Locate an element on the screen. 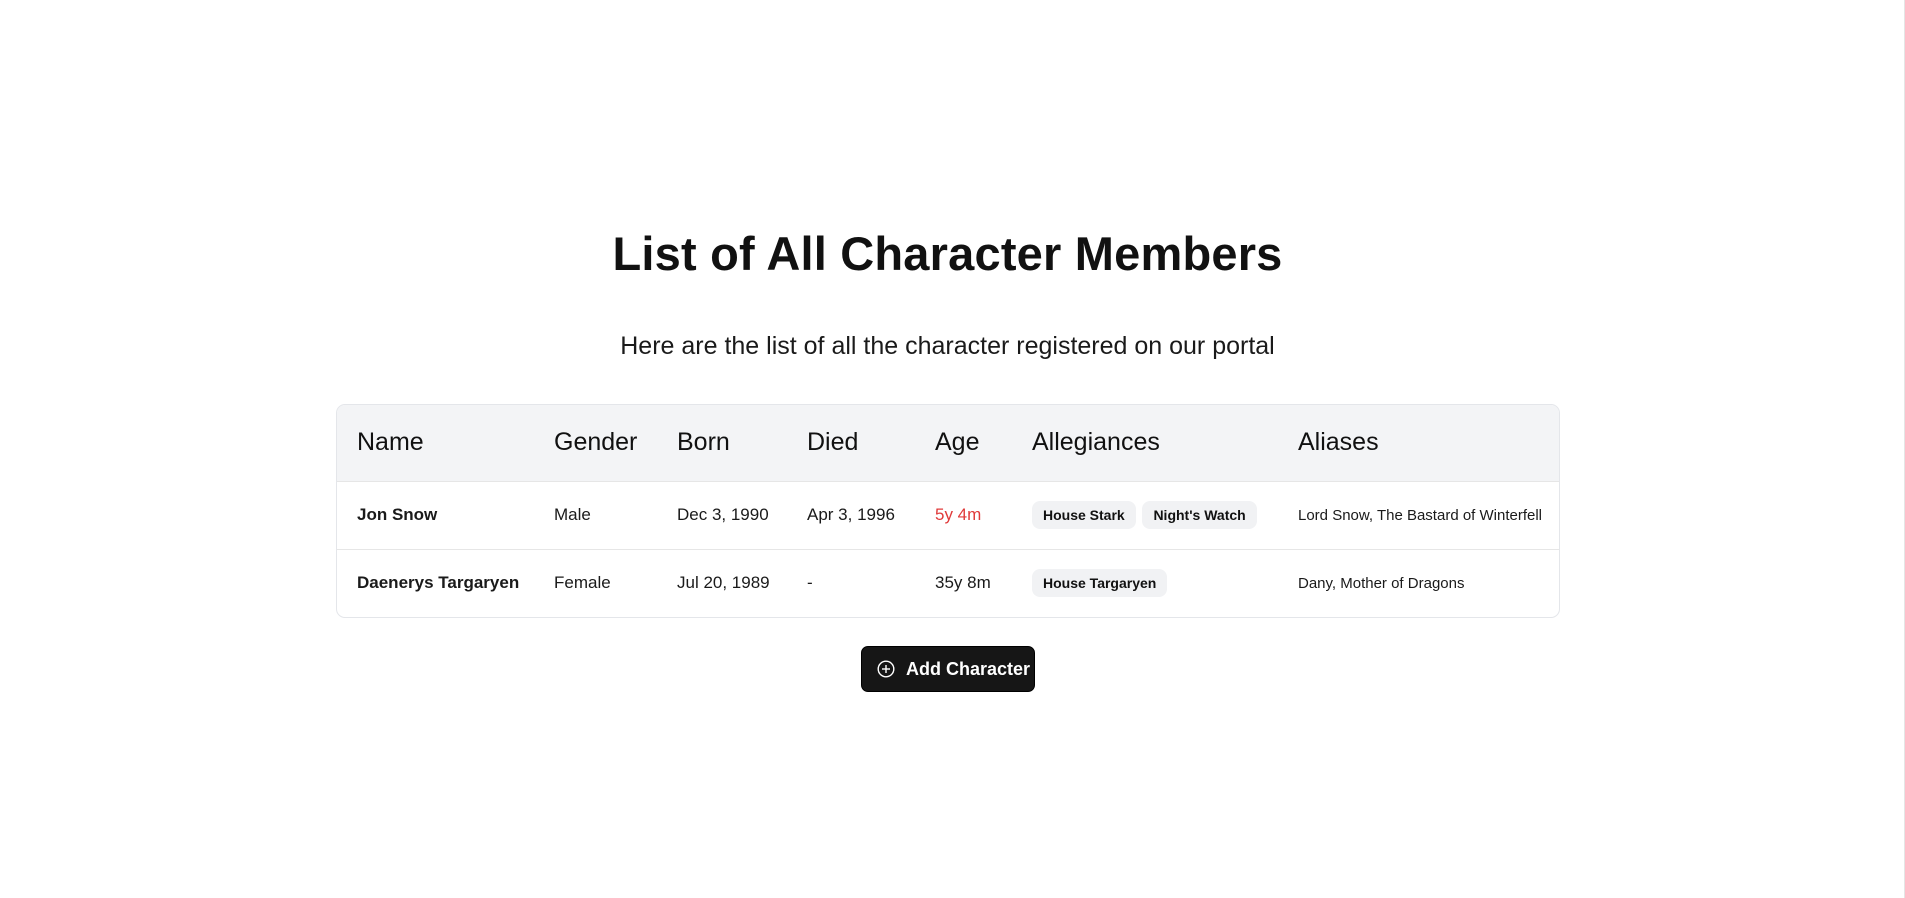  allegiance-badge: Night's Watch is located at coordinates (1199, 515).